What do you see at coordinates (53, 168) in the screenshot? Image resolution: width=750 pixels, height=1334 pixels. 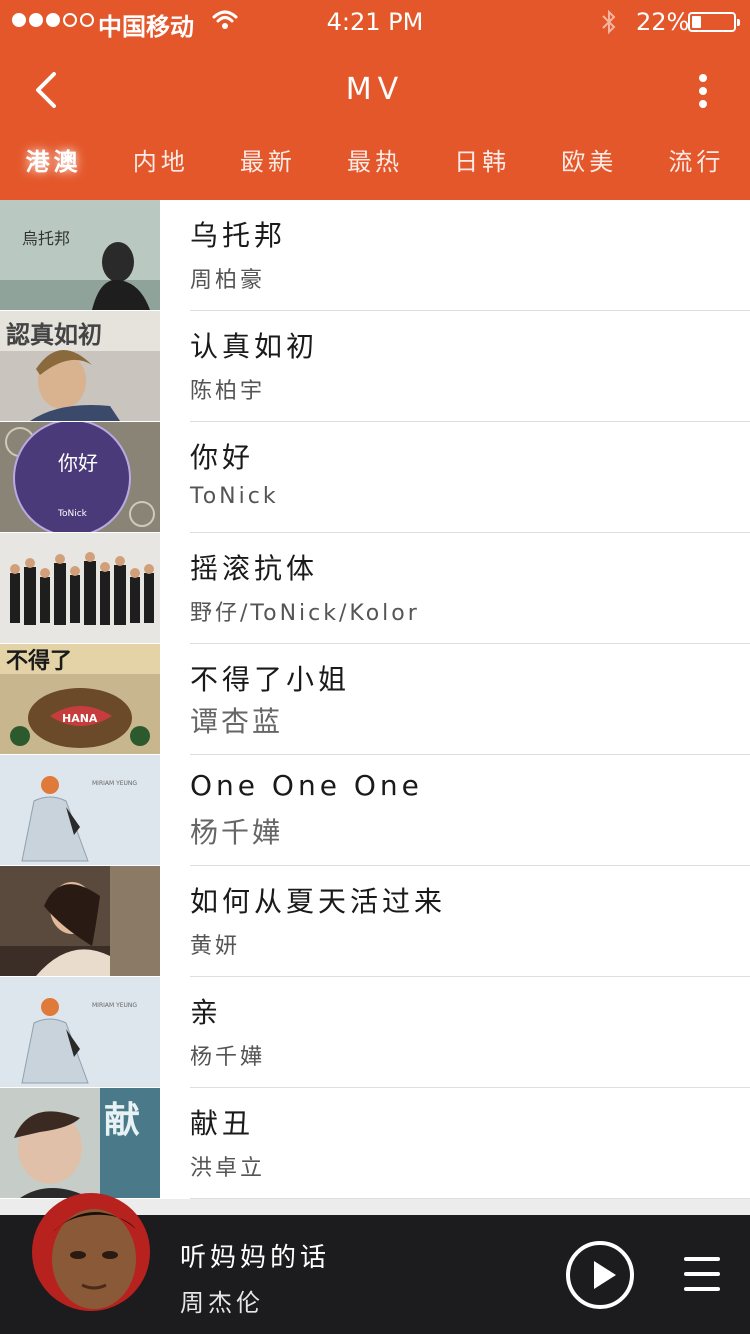 I see `tab-gangao: 港澳` at bounding box center [53, 168].